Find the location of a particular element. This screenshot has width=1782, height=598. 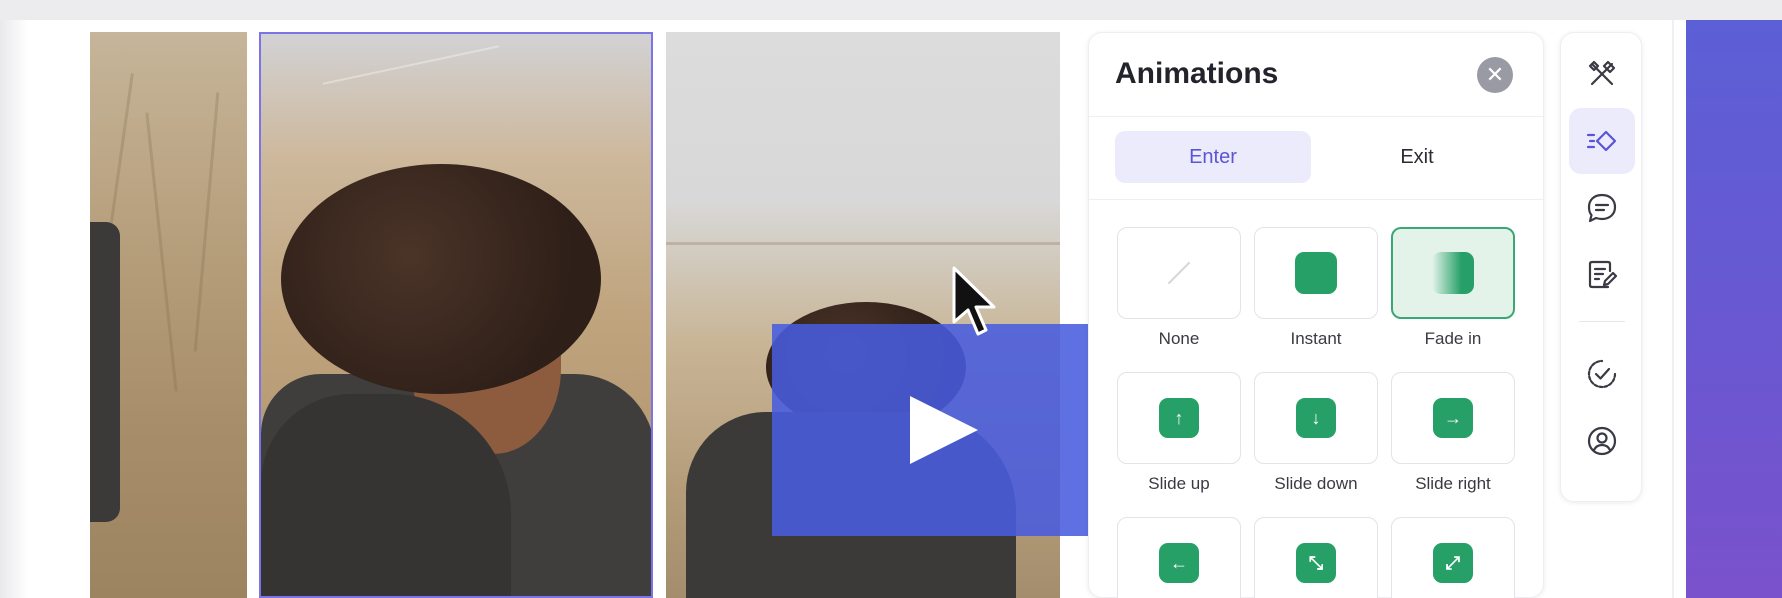

animation-tabs: Enter Exit is located at coordinates (1315, 157).